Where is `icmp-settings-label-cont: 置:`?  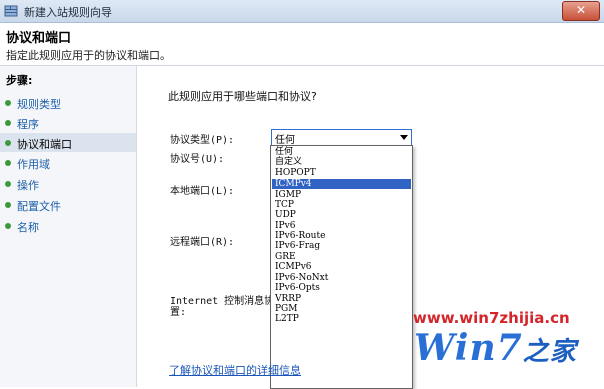
icmp-settings-label-cont: 置: is located at coordinates (178, 312).